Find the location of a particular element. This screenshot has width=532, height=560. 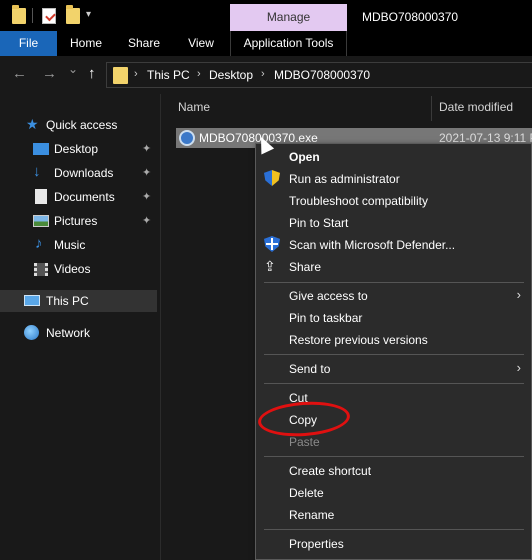

menu-item-label: Pin to taskbar is located at coordinates (326, 318).